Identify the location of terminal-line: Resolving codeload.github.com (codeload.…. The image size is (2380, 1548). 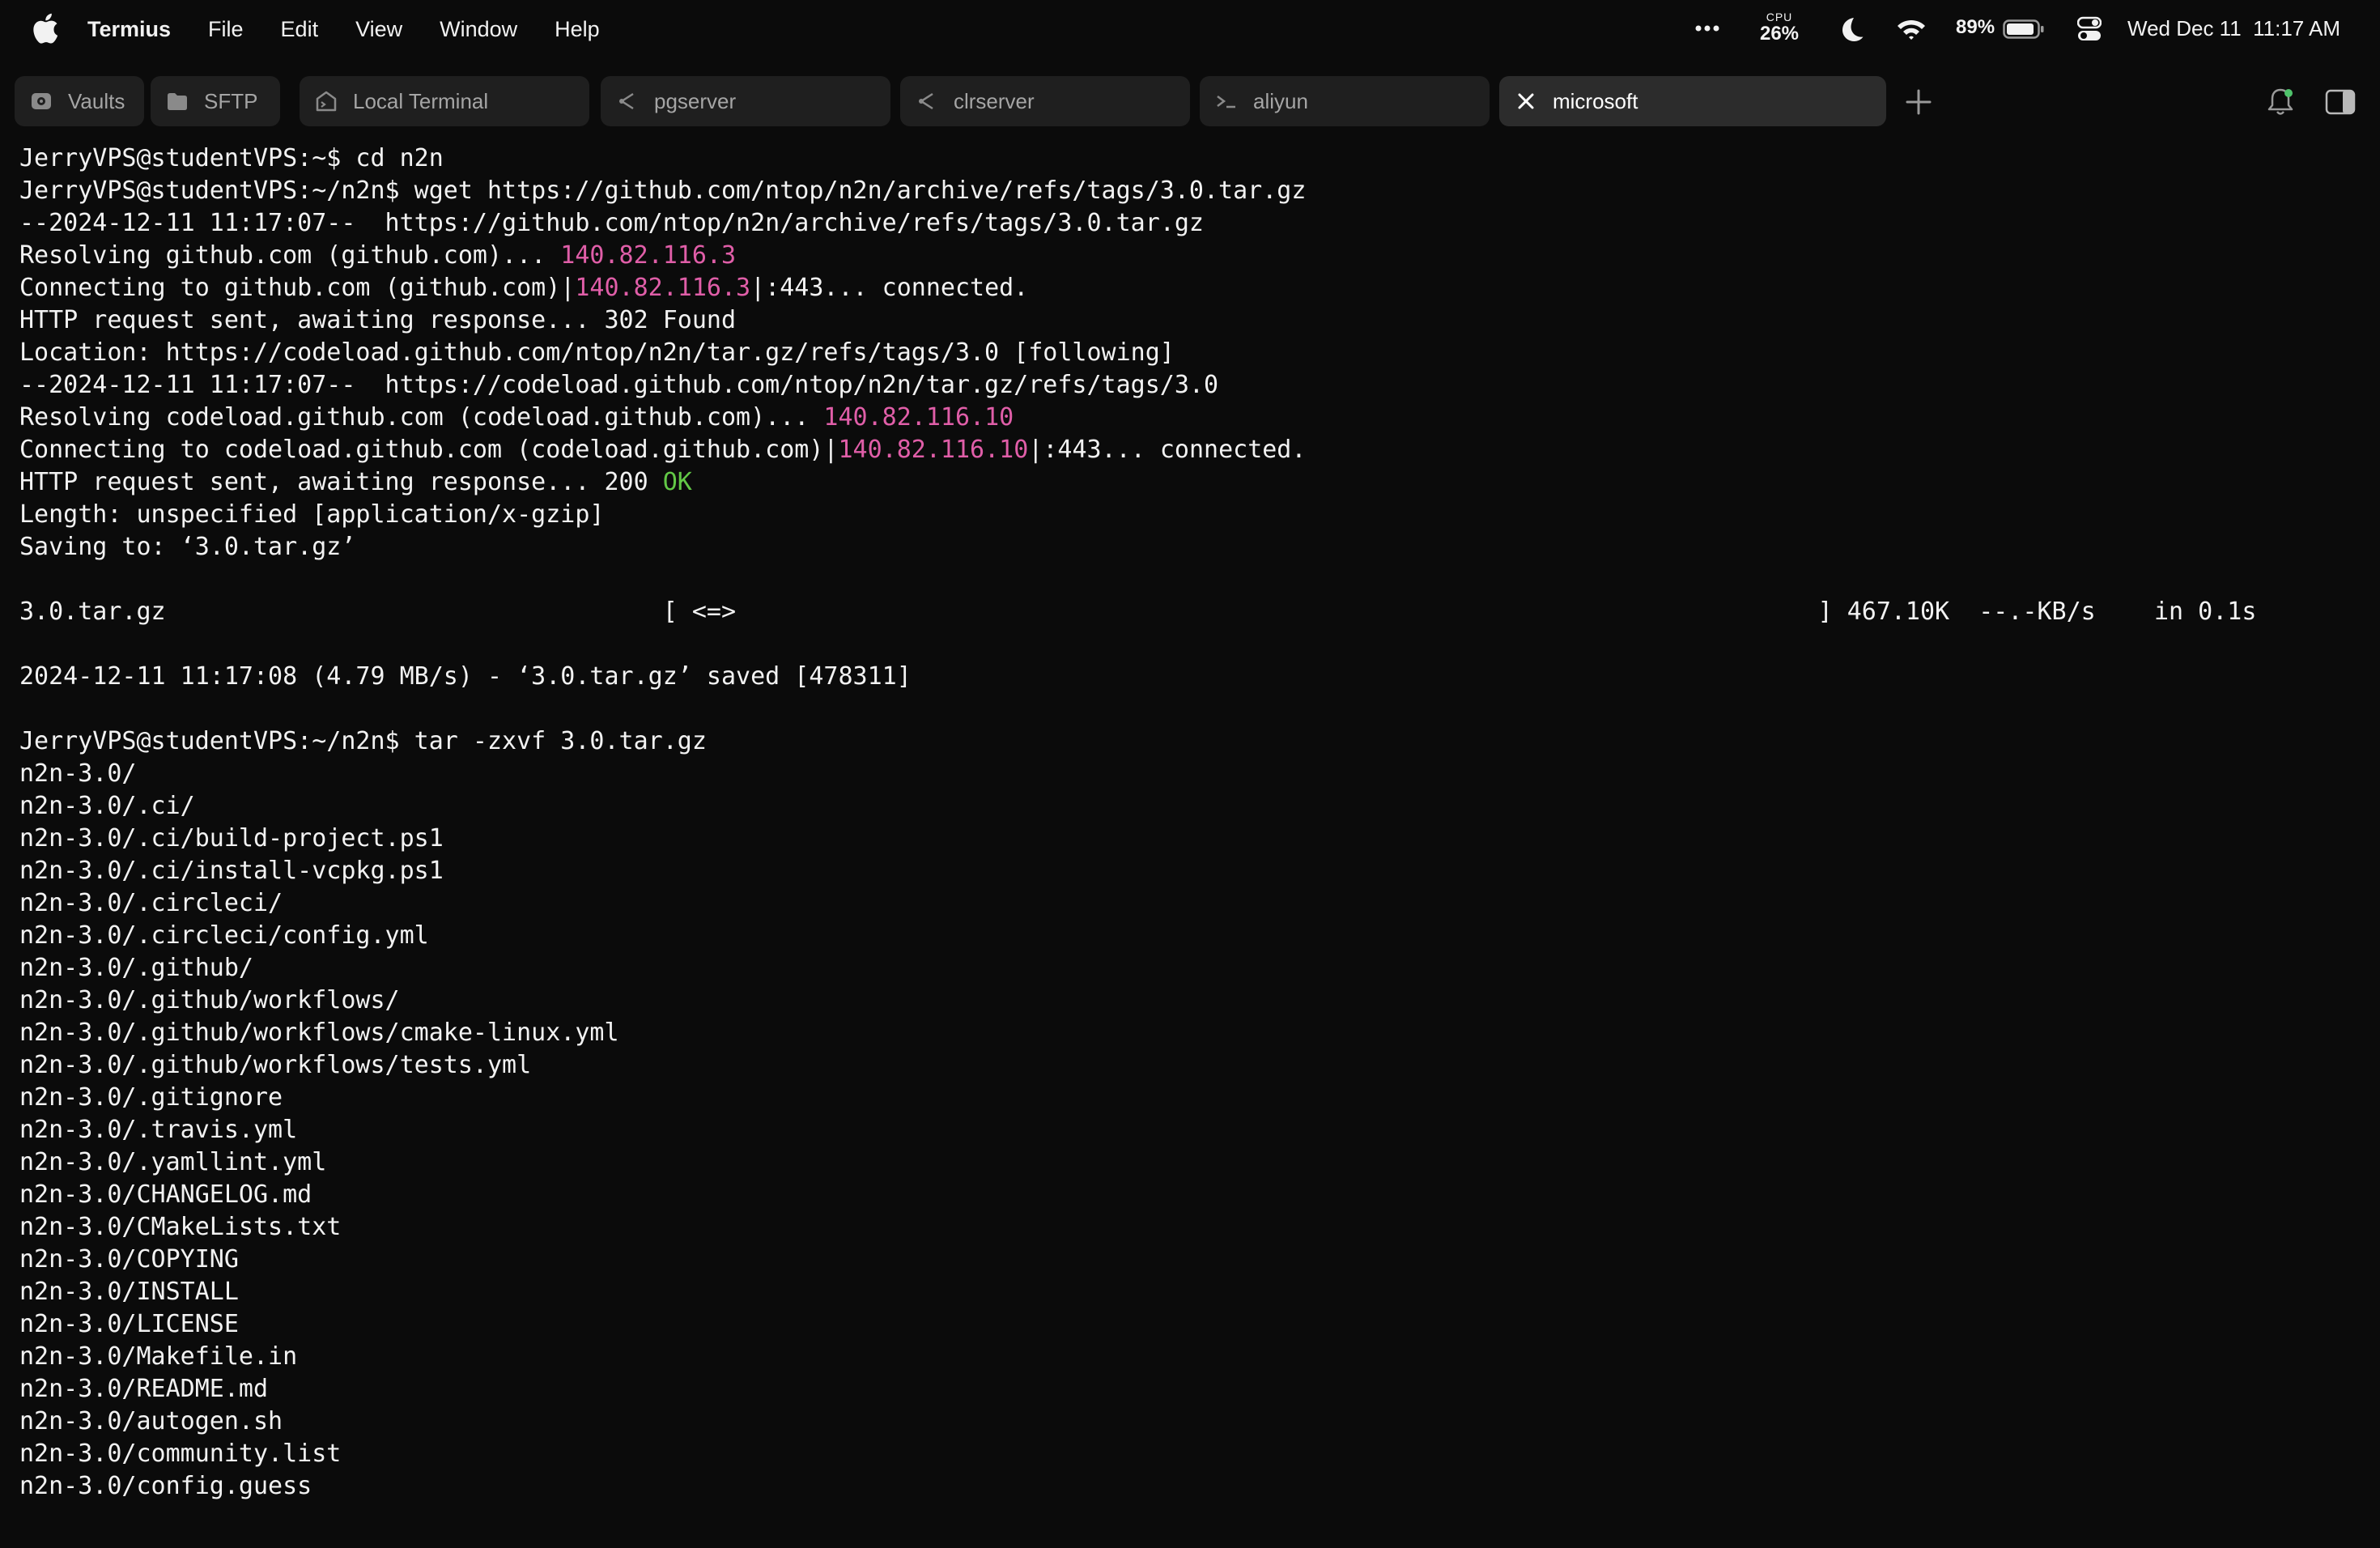
(1193, 418).